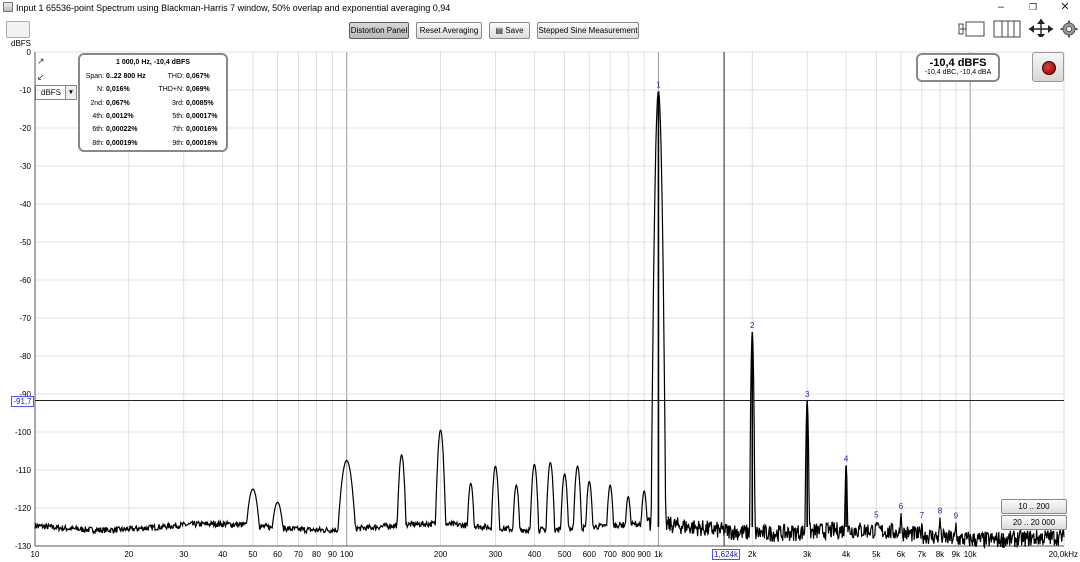  I want to click on x-tick-label: 10, so click(35, 554).